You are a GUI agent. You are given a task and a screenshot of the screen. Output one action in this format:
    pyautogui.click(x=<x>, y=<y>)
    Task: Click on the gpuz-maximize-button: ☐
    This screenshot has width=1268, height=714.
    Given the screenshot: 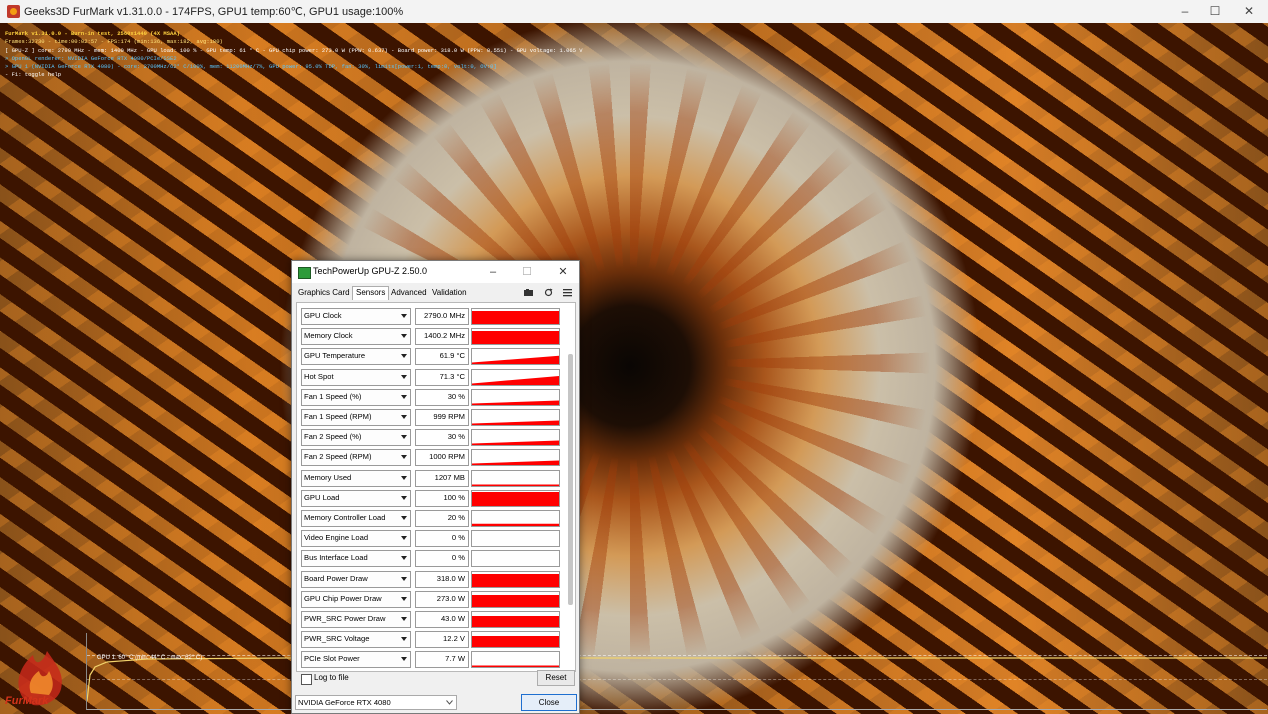 What is the action you would take?
    pyautogui.click(x=527, y=272)
    